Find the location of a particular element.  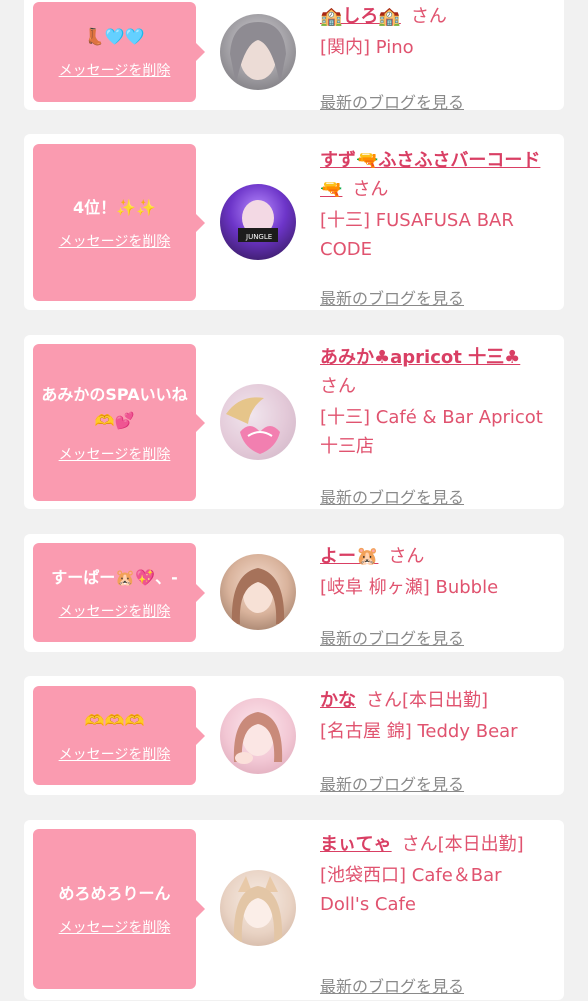

message-card: 👢🩵🩵 メッセージを削除 🏫しろ🏫 さん [関内] Pino 最新のブログを見る is located at coordinates (294, 56).